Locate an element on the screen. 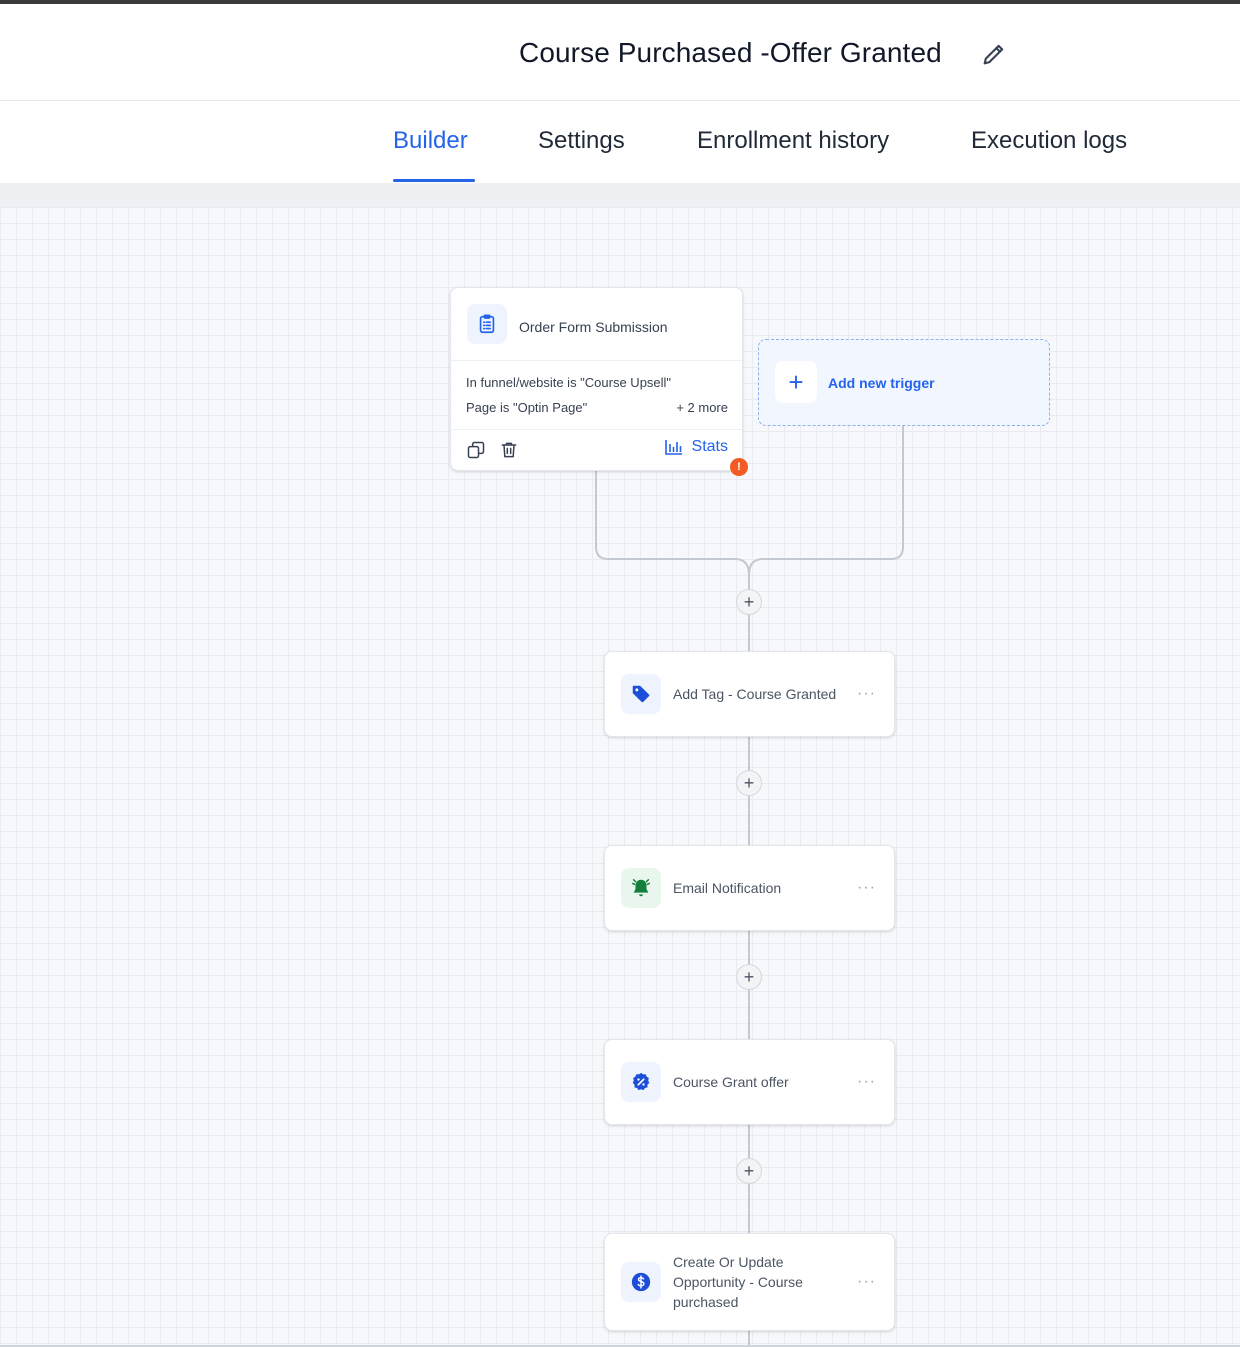 The height and width of the screenshot is (1347, 1240). percent-badge-icon is located at coordinates (641, 1081).